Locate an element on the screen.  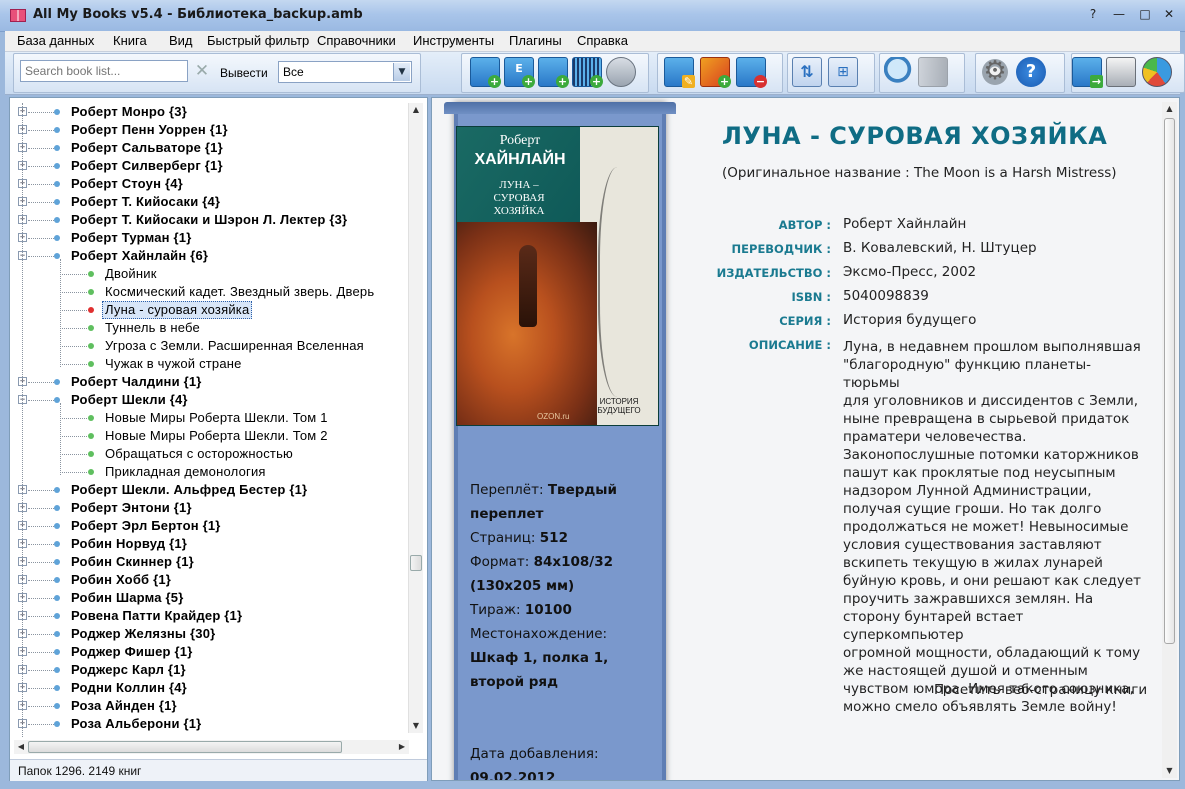
detail-scroll-up-icon: ▲ is located at coordinates (1169, 109).